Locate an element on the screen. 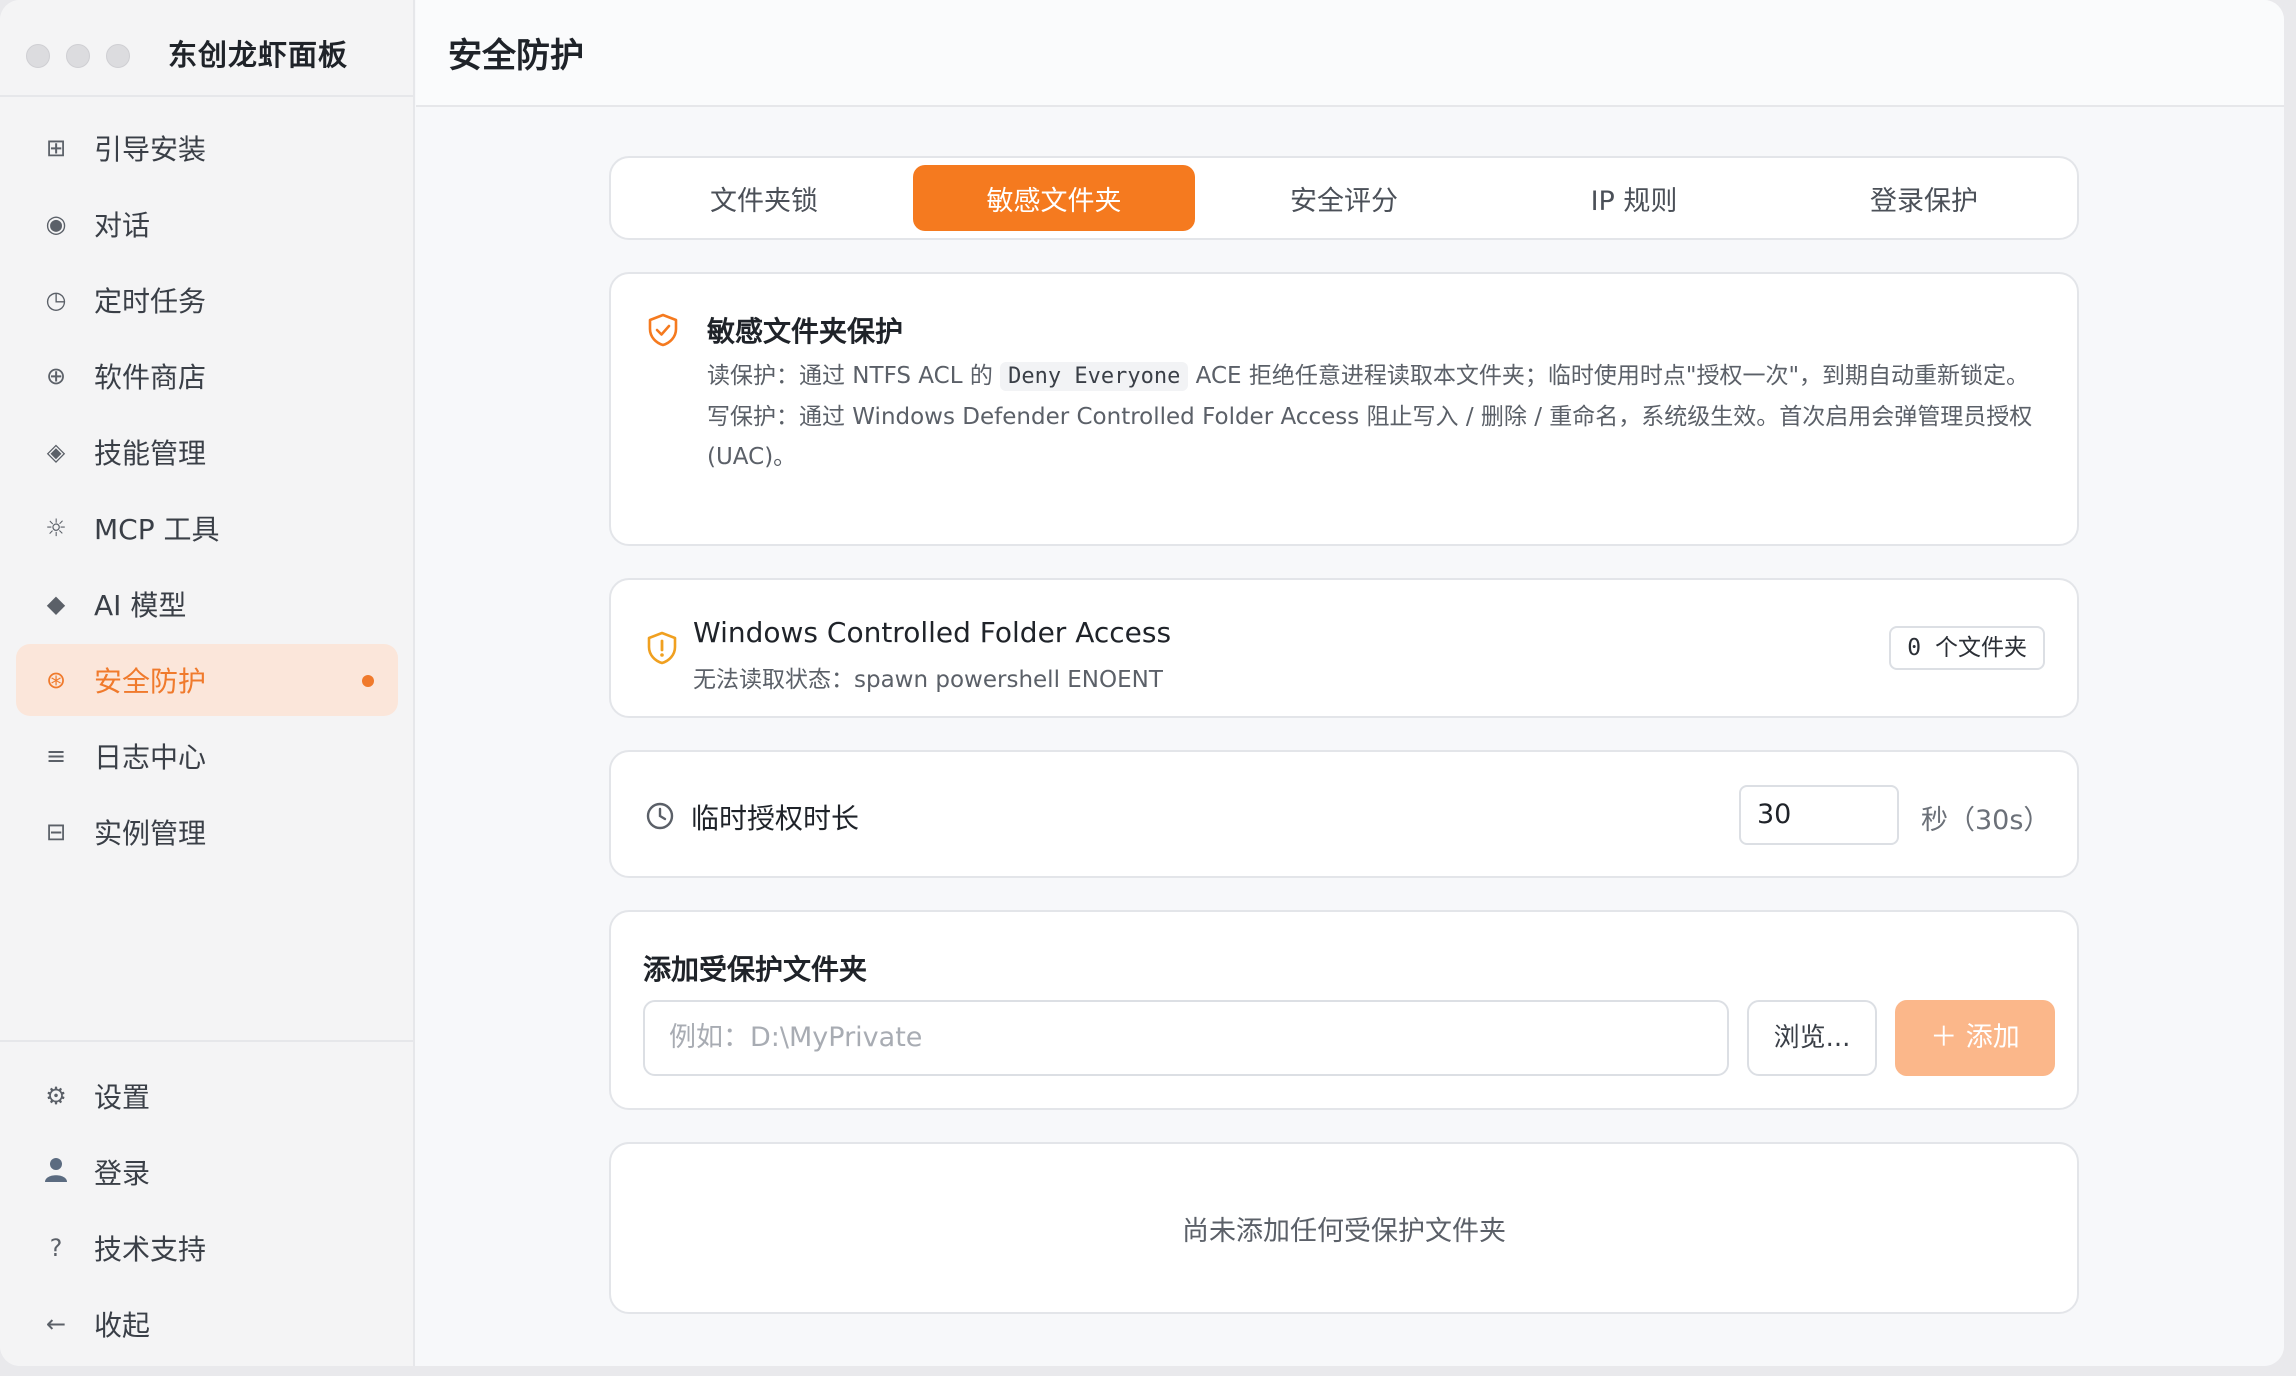  sidebar-item-label: 日志中心 is located at coordinates (150, 757).